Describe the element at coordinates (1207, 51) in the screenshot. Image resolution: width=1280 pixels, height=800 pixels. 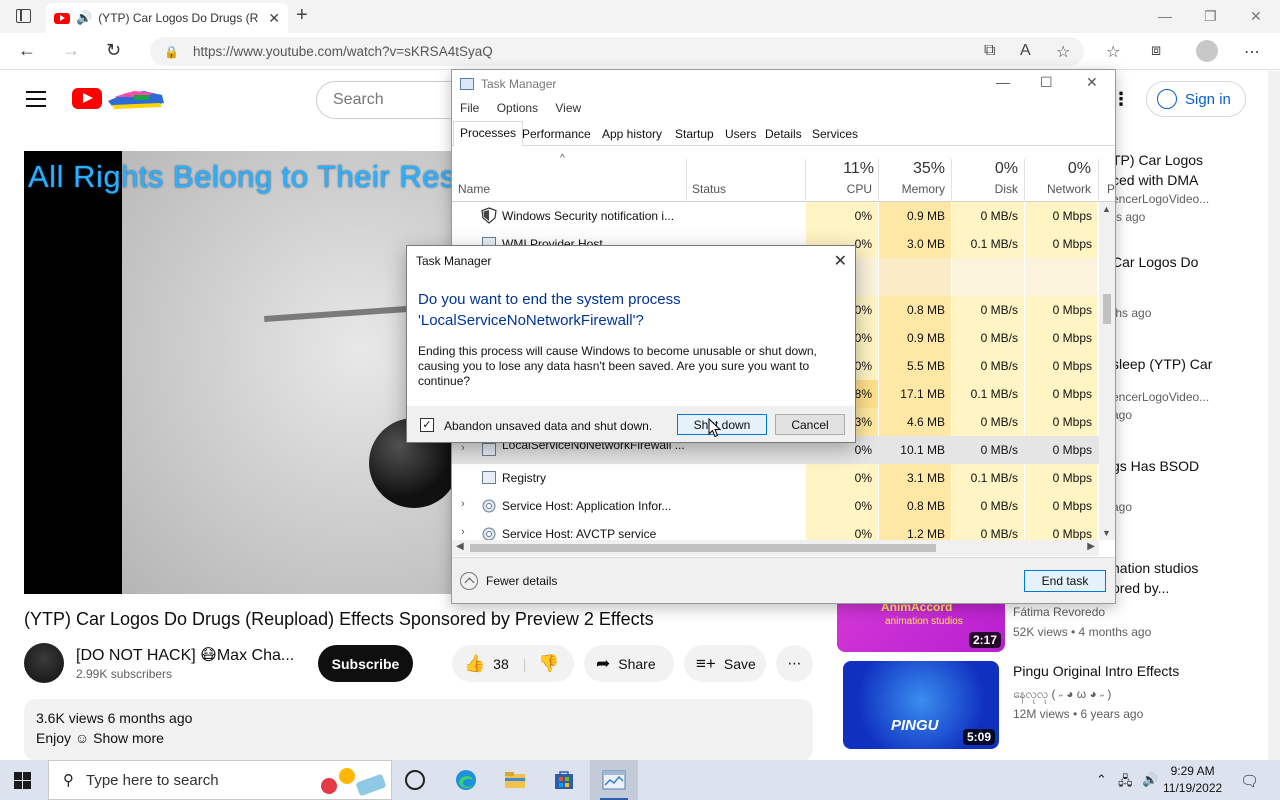
I see `profile-avatar` at that location.